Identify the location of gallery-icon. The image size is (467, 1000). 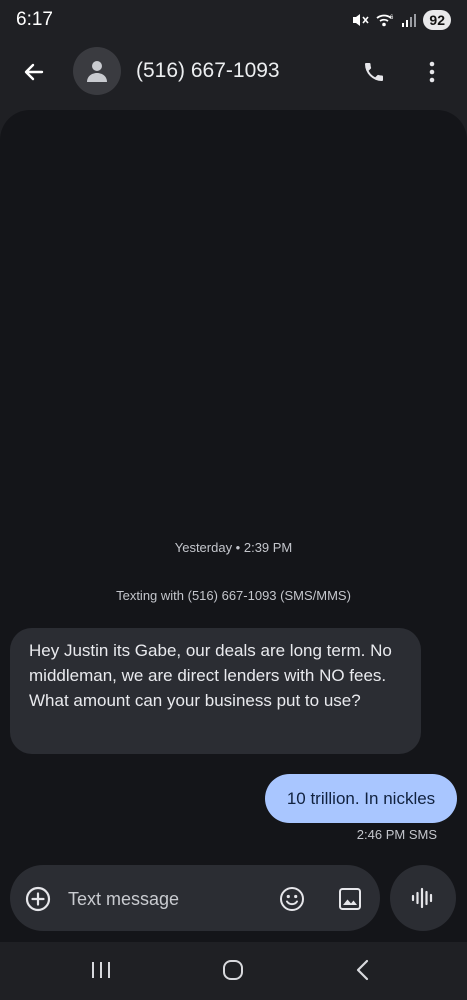
(350, 899).